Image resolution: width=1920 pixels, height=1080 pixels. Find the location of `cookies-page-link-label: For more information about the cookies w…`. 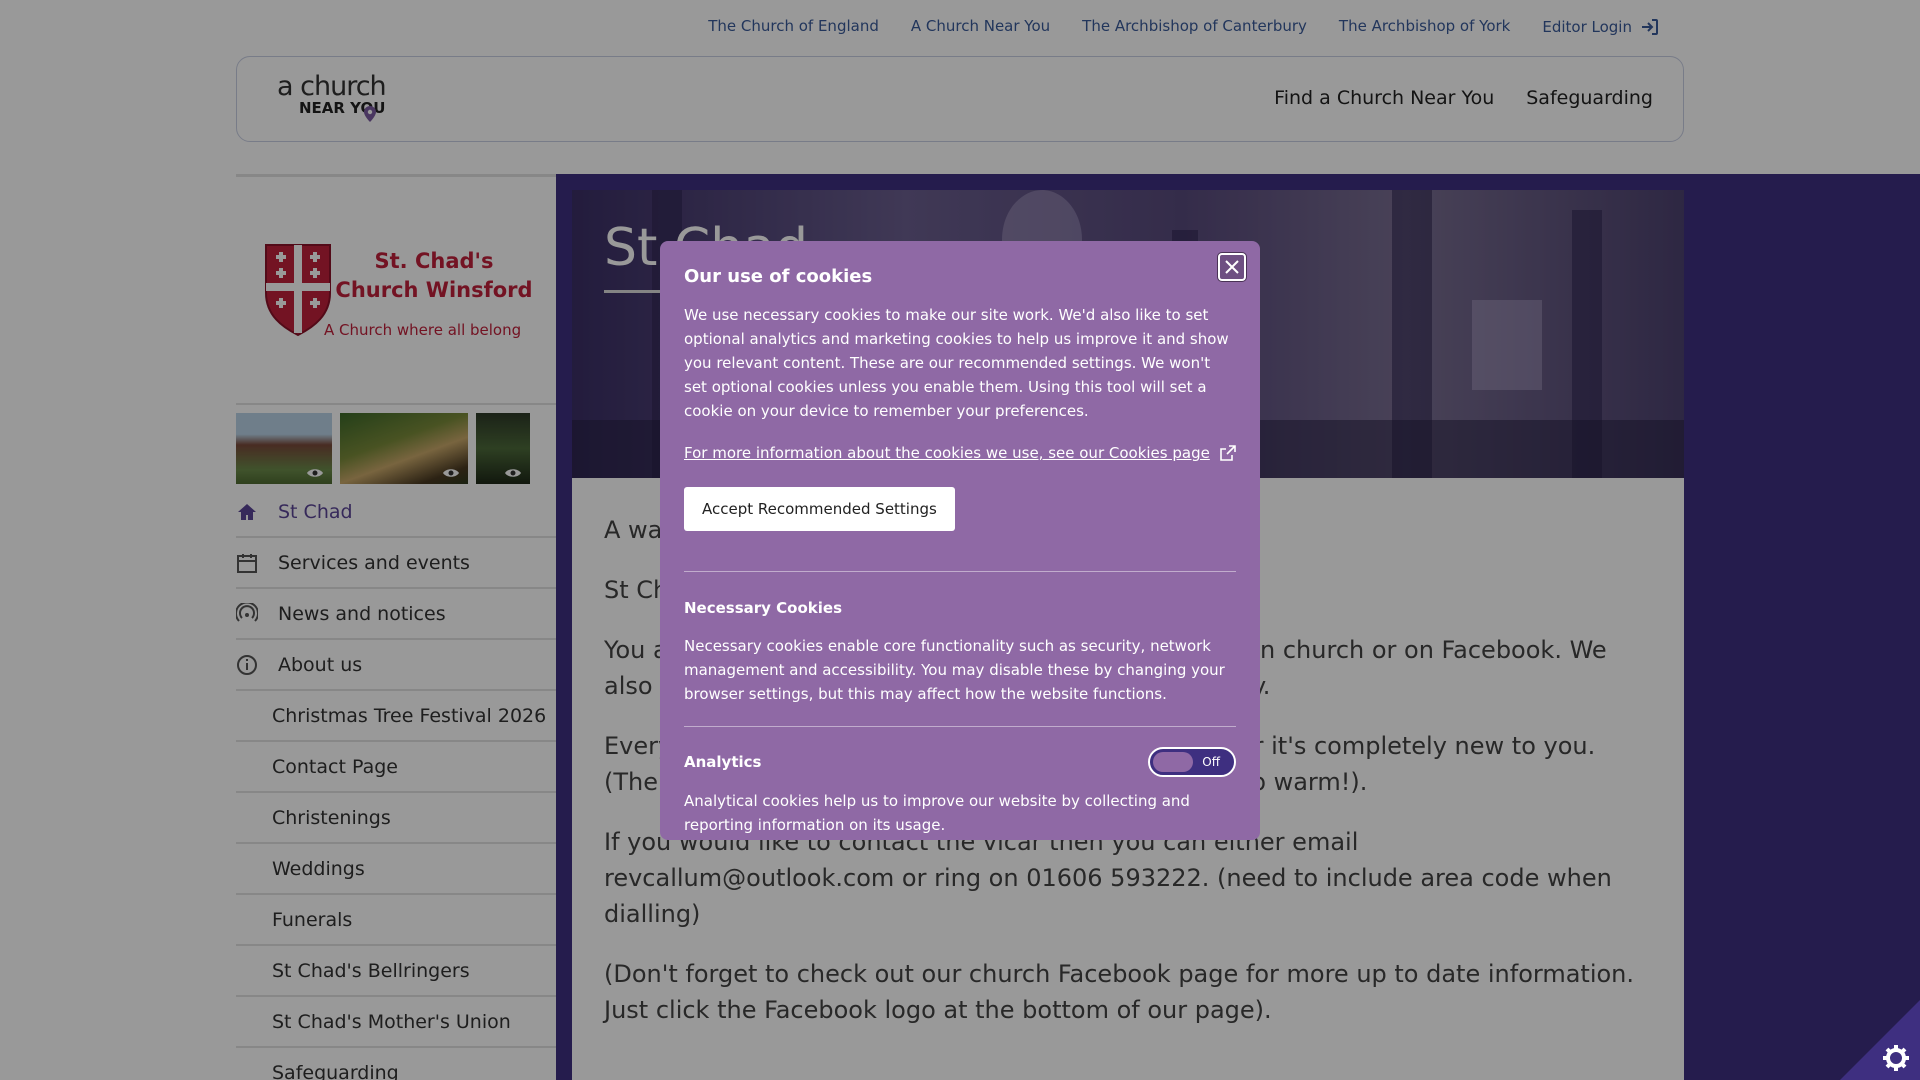

cookies-page-link-label: For more information about the cookies w… is located at coordinates (947, 453).